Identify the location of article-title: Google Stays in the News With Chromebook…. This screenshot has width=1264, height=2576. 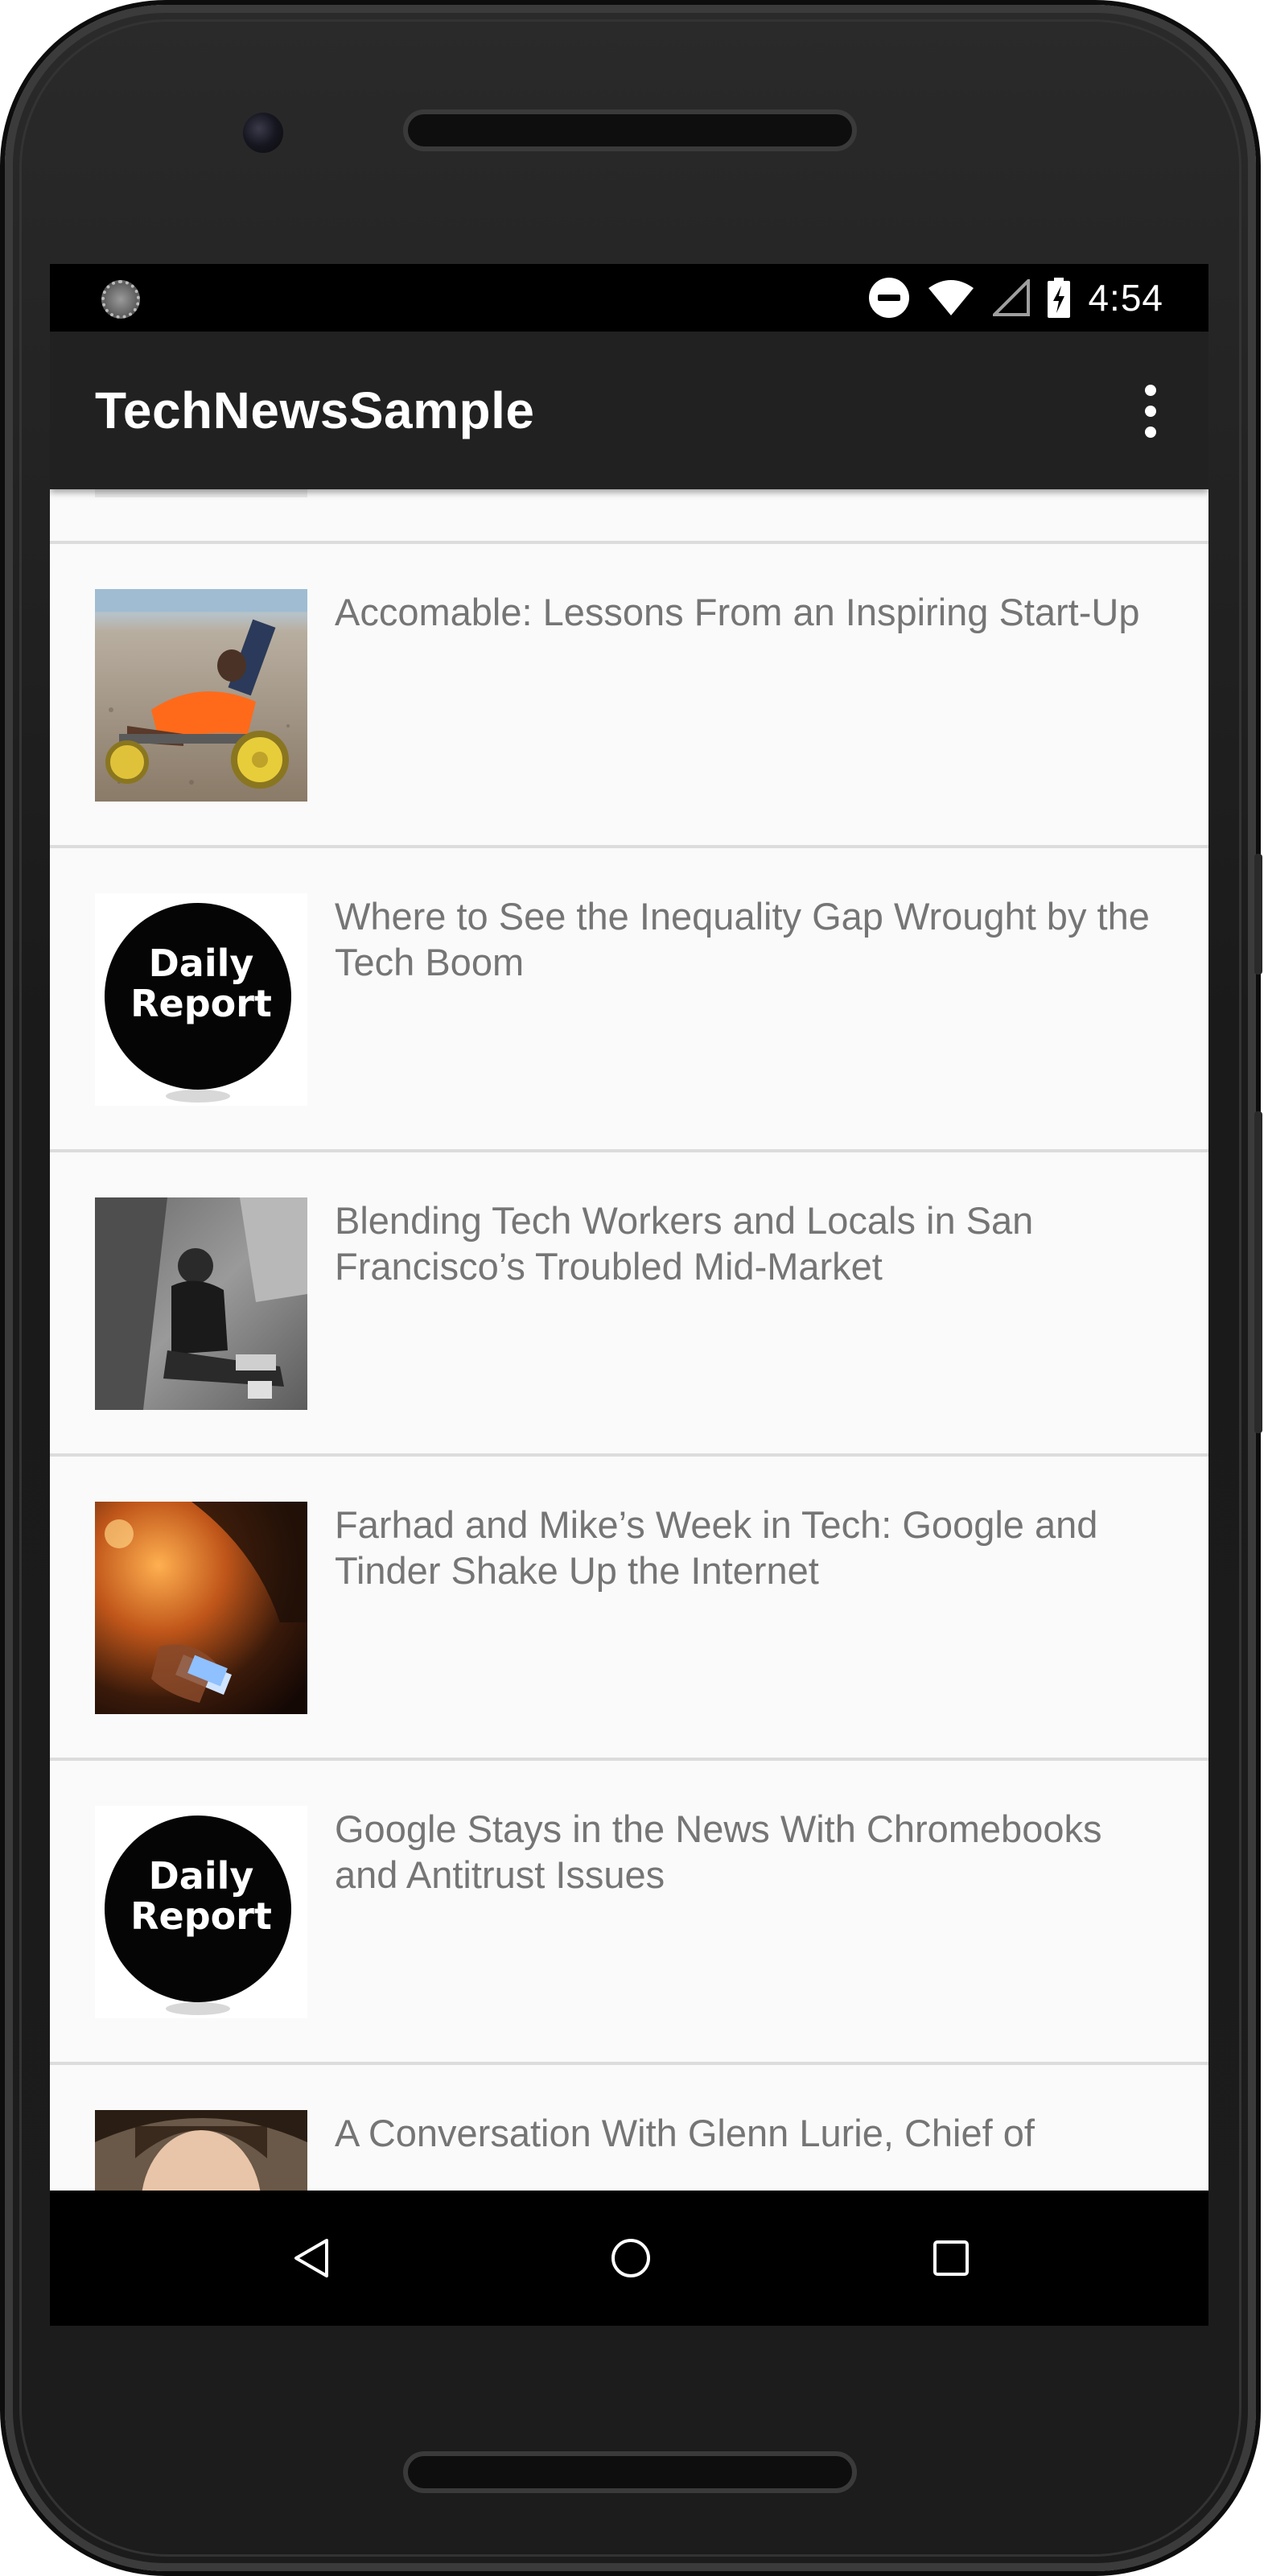
(719, 1851).